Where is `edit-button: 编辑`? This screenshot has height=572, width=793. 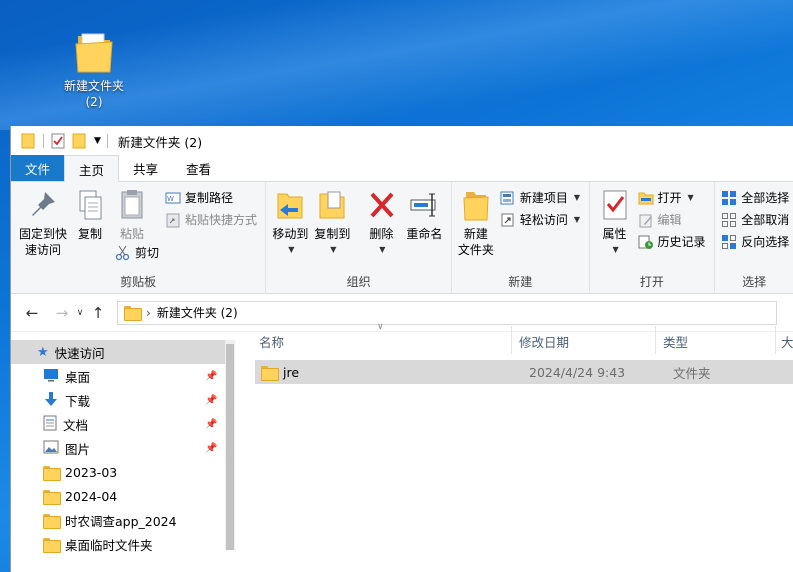 edit-button: 编辑 is located at coordinates (660, 219).